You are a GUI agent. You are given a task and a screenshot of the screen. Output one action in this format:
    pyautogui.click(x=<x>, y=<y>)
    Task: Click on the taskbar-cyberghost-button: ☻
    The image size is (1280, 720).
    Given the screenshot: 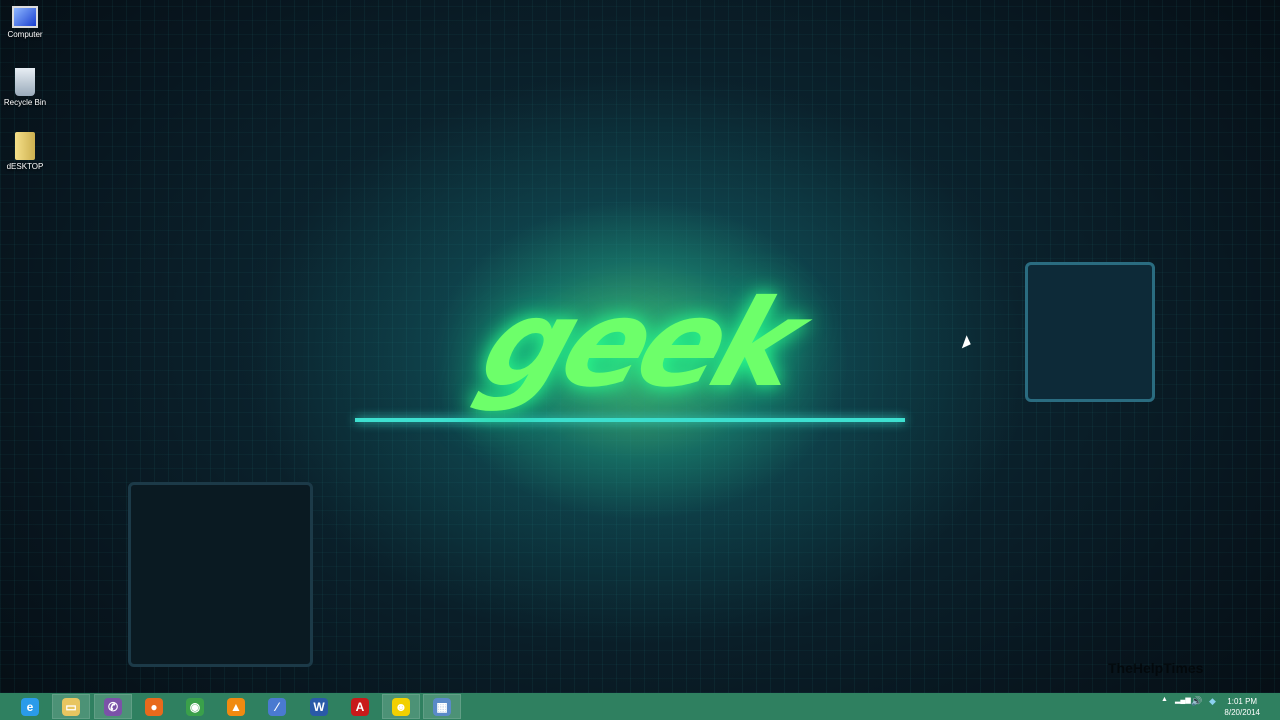 What is the action you would take?
    pyautogui.click(x=401, y=706)
    